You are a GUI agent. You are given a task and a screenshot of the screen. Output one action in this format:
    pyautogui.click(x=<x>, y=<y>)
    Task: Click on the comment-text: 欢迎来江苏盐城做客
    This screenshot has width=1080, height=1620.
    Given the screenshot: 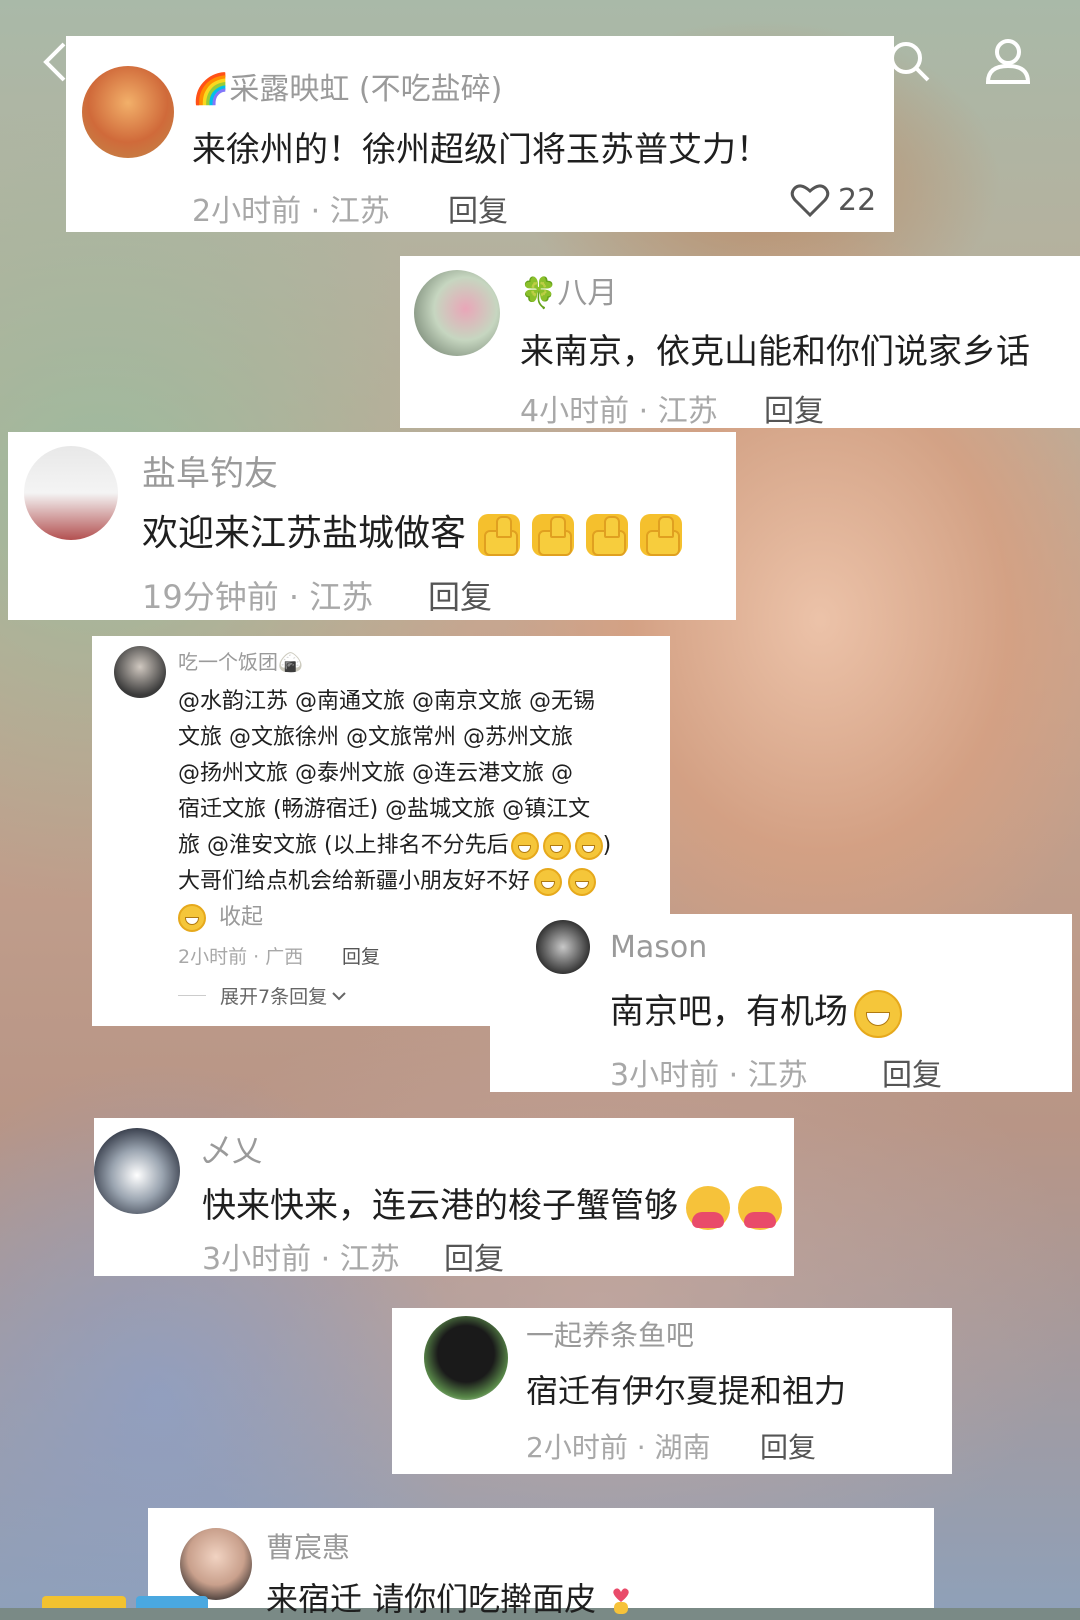 What is the action you would take?
    pyautogui.click(x=412, y=530)
    